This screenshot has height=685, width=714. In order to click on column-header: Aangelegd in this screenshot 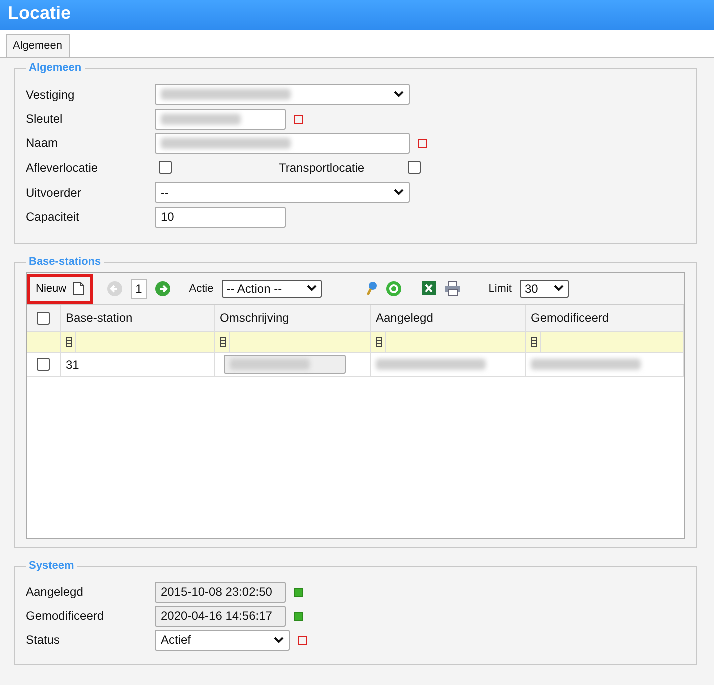, I will do `click(448, 318)`.